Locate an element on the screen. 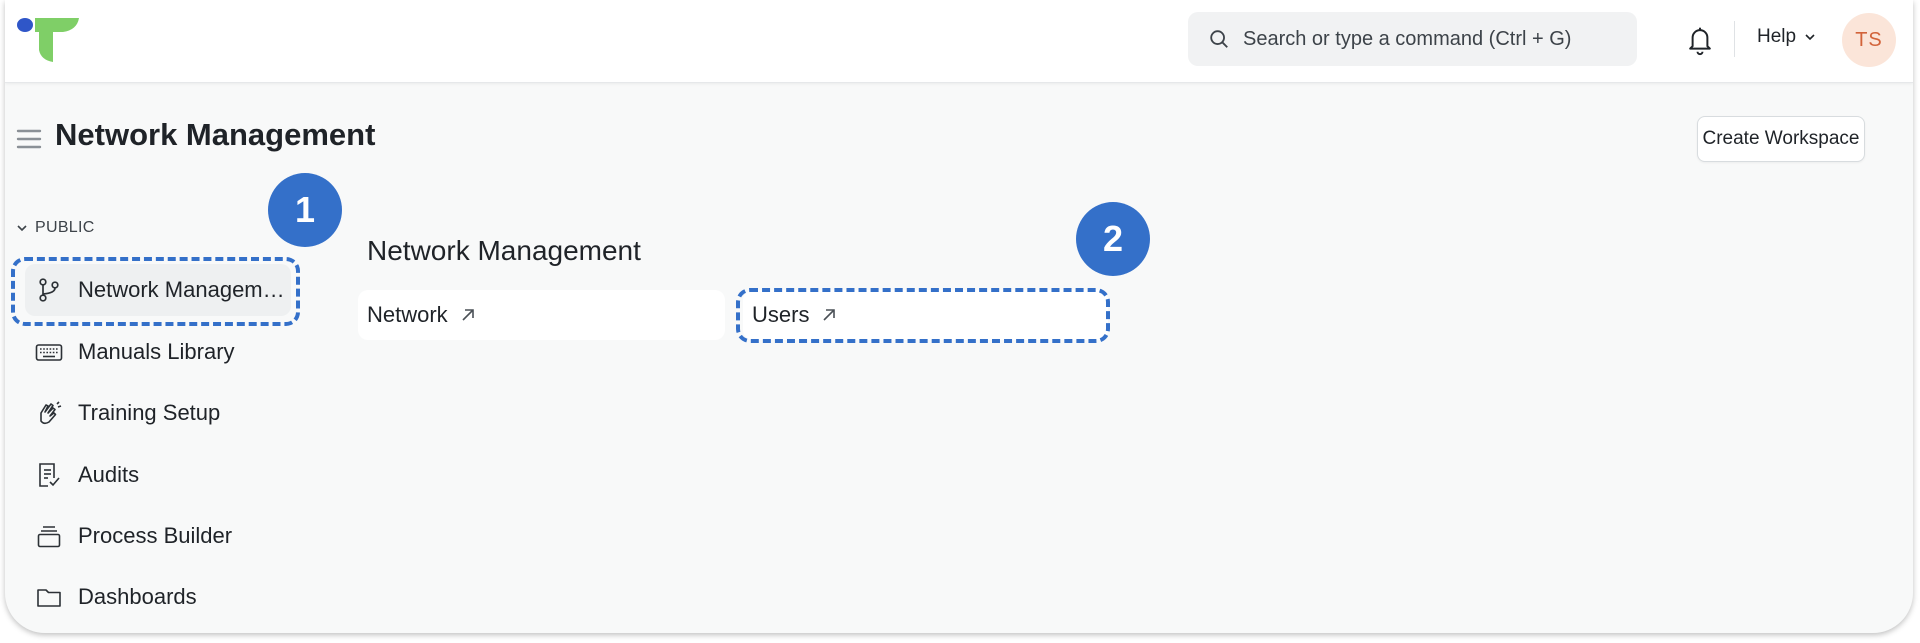 The image size is (1920, 643). sidebar-item-label: Dashboards is located at coordinates (137, 596).